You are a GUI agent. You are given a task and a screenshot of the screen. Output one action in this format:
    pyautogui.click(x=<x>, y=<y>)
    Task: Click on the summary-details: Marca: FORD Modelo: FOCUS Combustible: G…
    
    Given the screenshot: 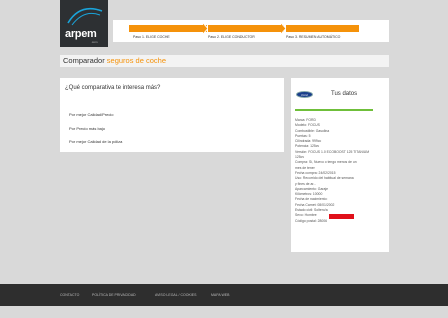 What is the action you would take?
    pyautogui.click(x=332, y=171)
    